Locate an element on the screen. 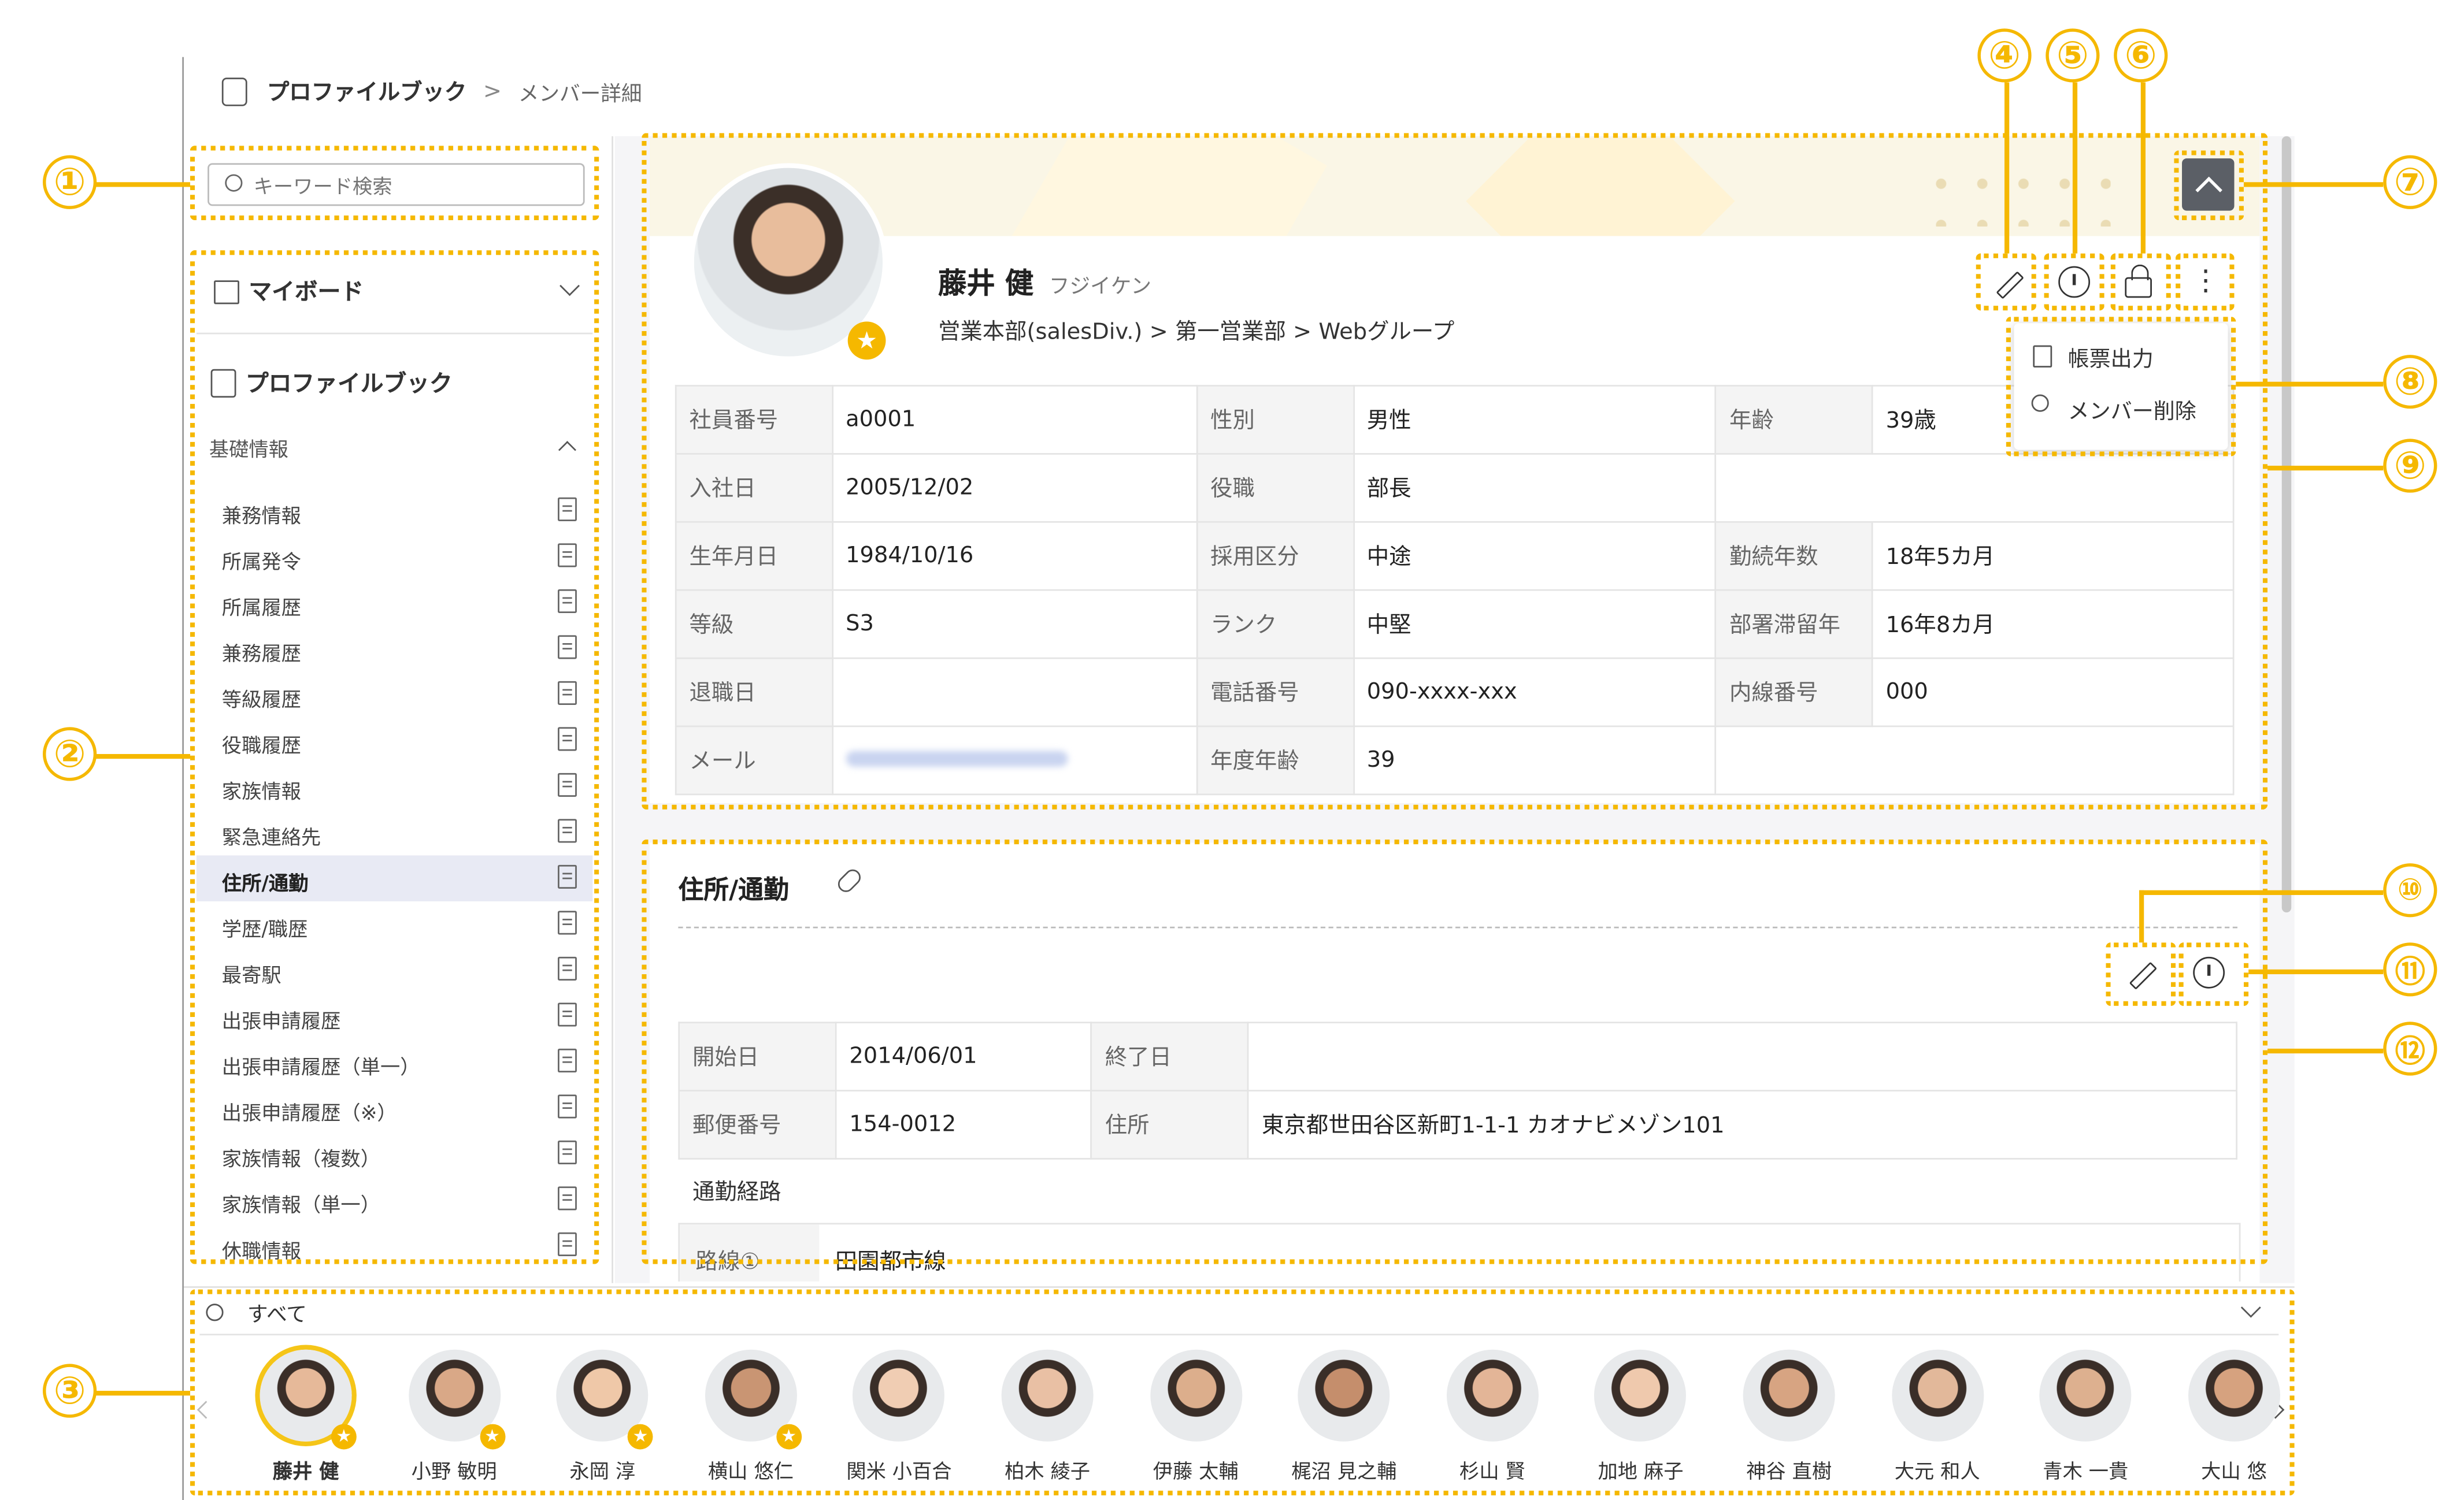 Image resolution: width=2464 pixels, height=1500 pixels. profilebook-icon is located at coordinates (234, 91).